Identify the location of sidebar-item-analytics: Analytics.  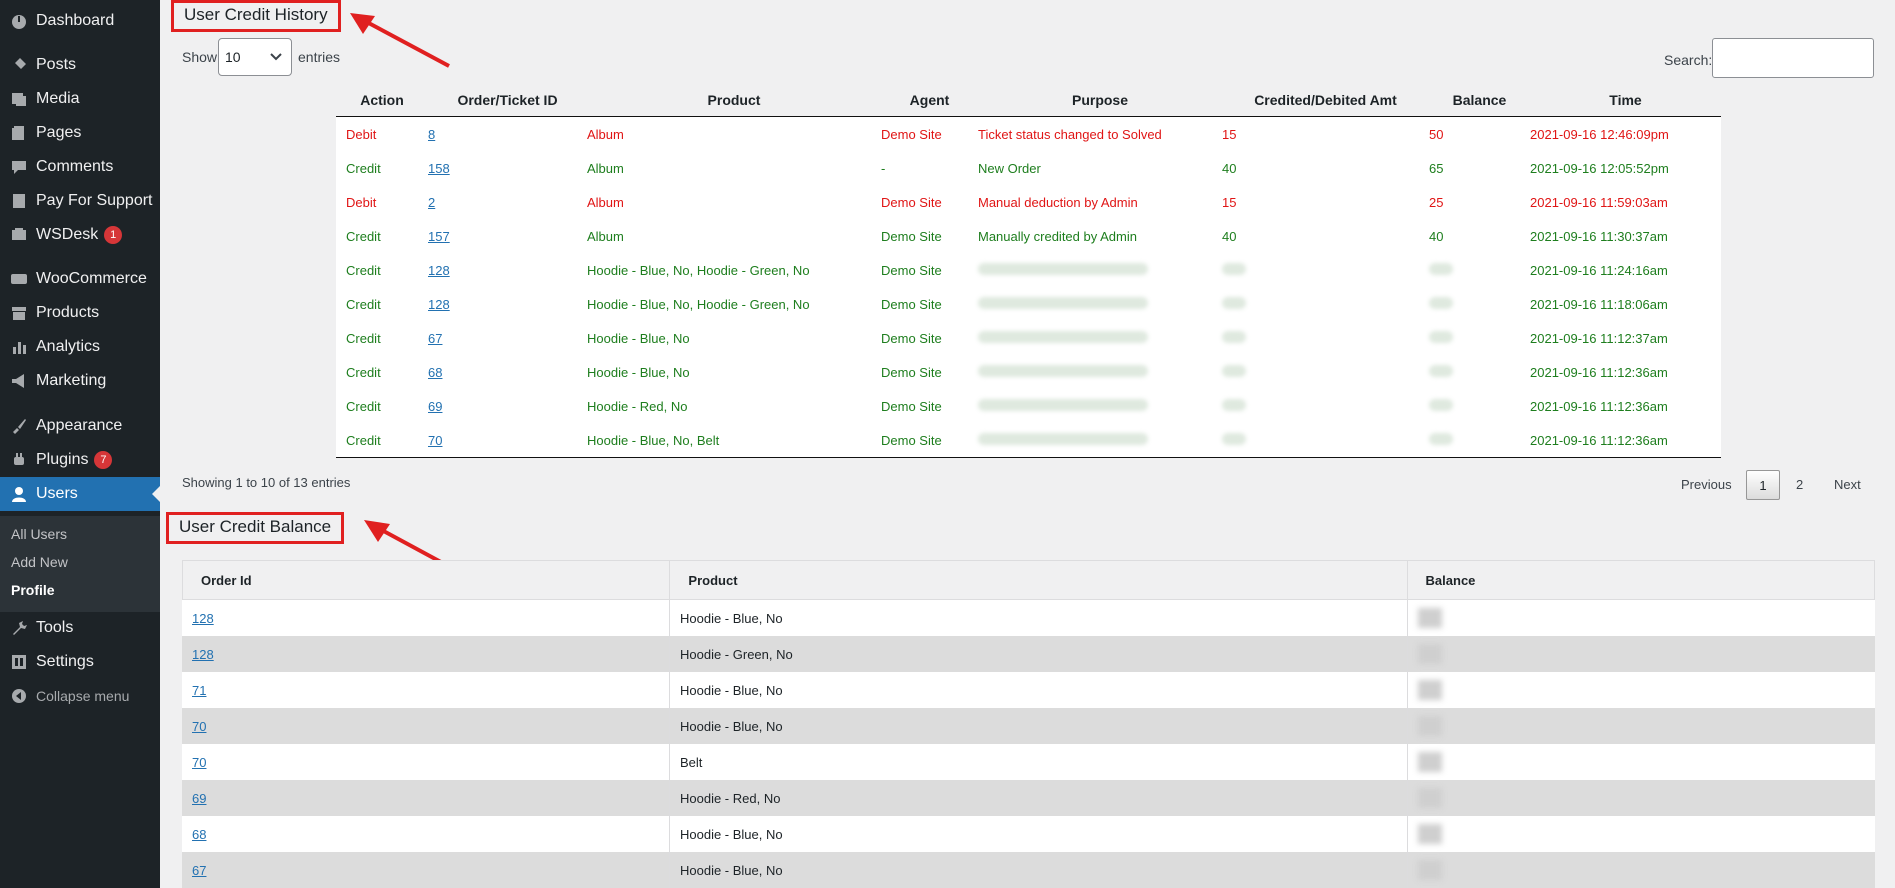
(80, 347).